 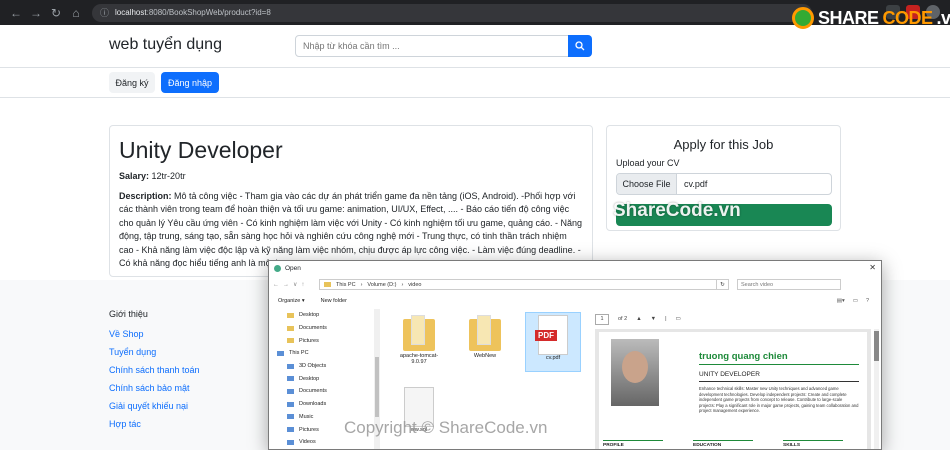 What do you see at coordinates (168, 176) in the screenshot?
I see `salary-value: 12tr-20tr` at bounding box center [168, 176].